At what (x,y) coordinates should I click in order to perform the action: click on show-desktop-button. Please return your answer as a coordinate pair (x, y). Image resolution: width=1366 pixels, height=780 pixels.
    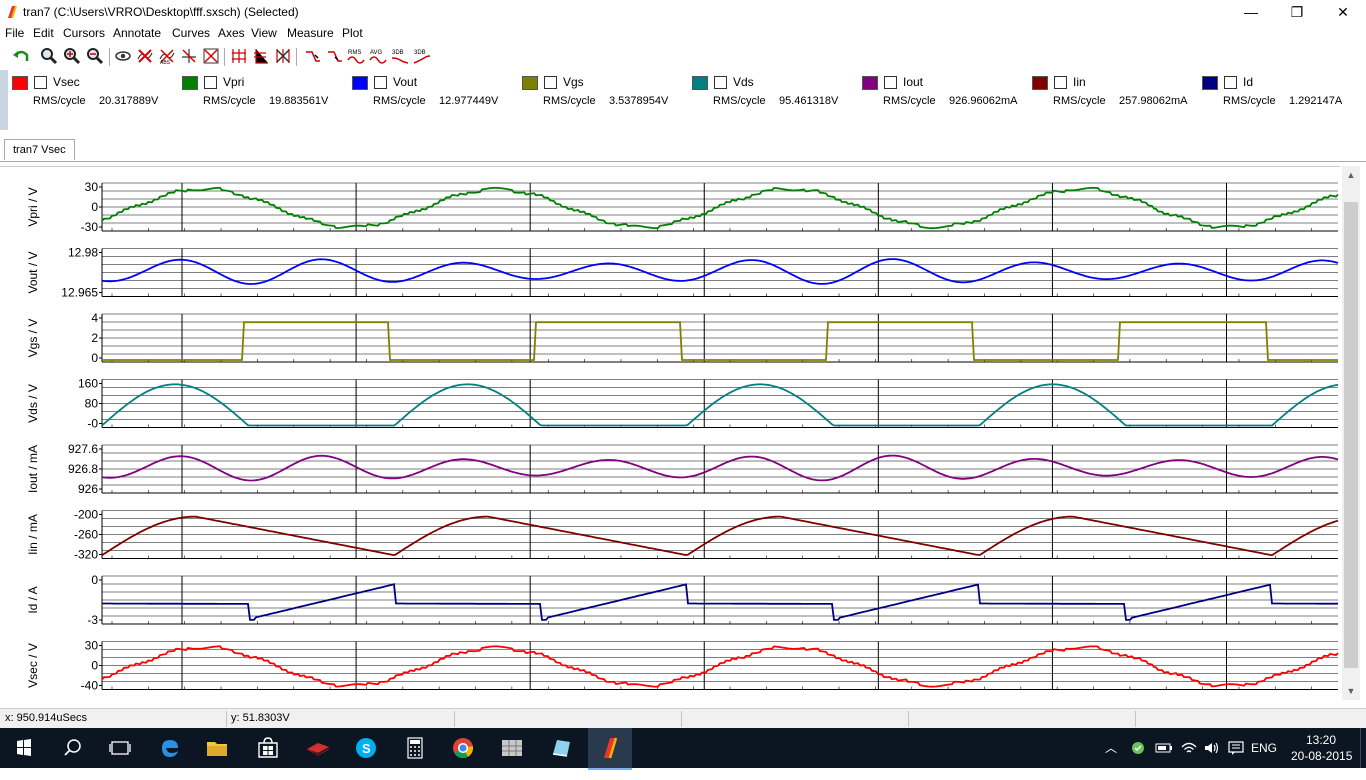
    Looking at the image, I should click on (1363, 748).